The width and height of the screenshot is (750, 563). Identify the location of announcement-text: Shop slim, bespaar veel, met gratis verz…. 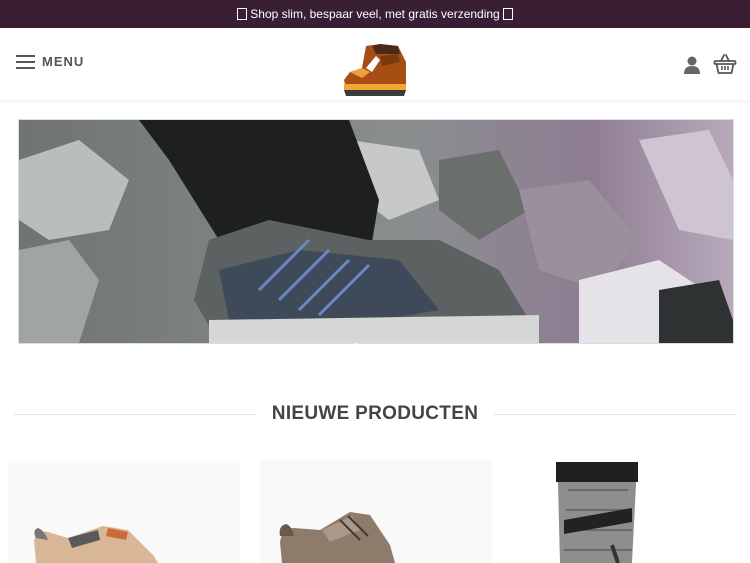
(375, 14).